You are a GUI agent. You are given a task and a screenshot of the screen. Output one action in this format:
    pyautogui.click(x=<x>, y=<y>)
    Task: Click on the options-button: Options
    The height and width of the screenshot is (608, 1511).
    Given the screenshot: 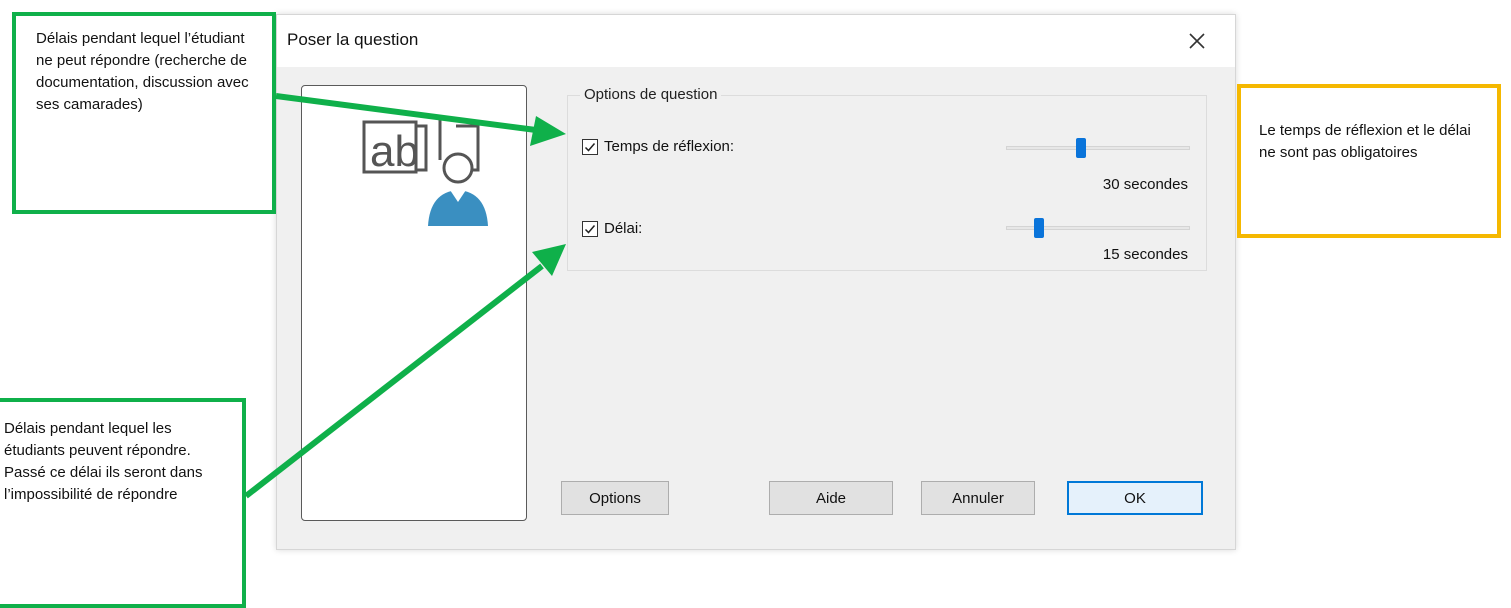 What is the action you would take?
    pyautogui.click(x=615, y=498)
    